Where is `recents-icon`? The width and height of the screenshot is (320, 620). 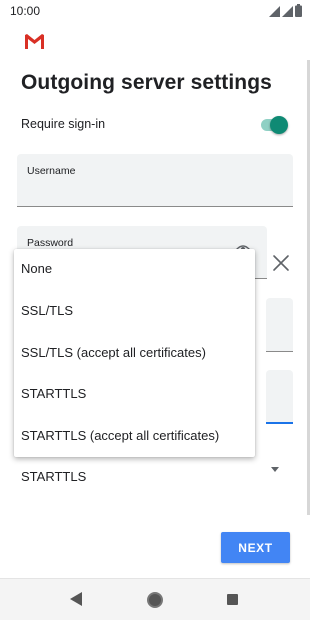 recents-icon is located at coordinates (232, 599).